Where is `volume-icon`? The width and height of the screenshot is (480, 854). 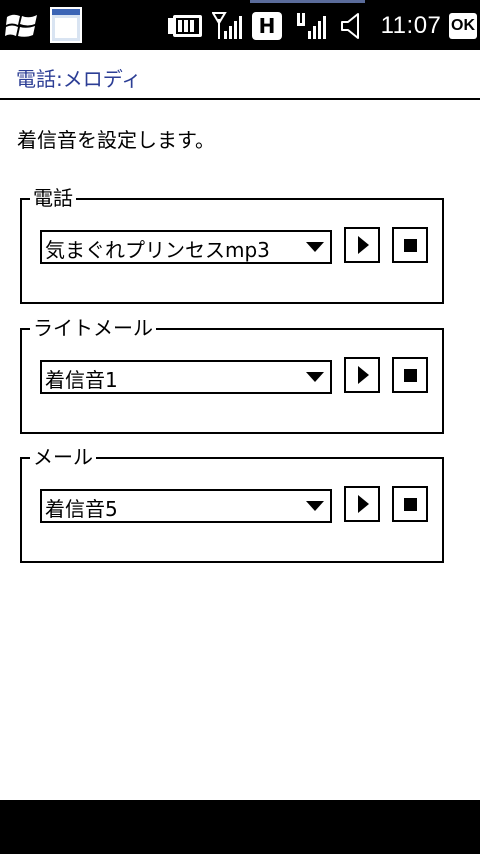
volume-icon is located at coordinates (352, 26).